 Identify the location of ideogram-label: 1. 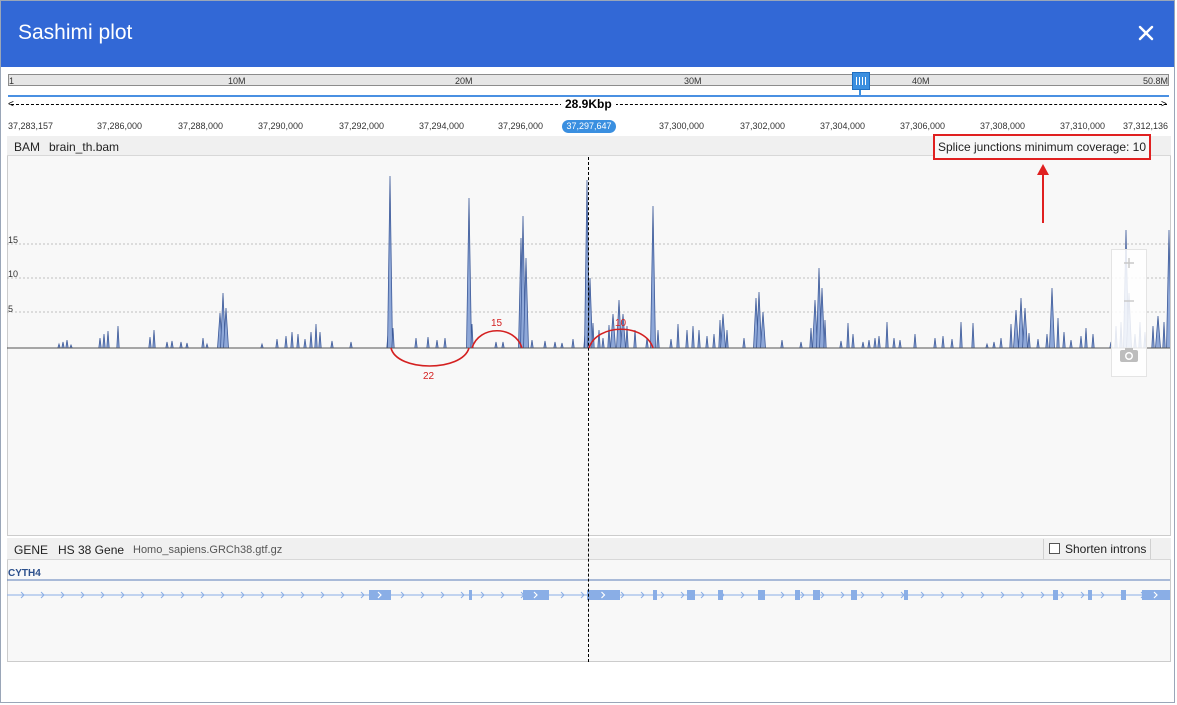
(12, 81).